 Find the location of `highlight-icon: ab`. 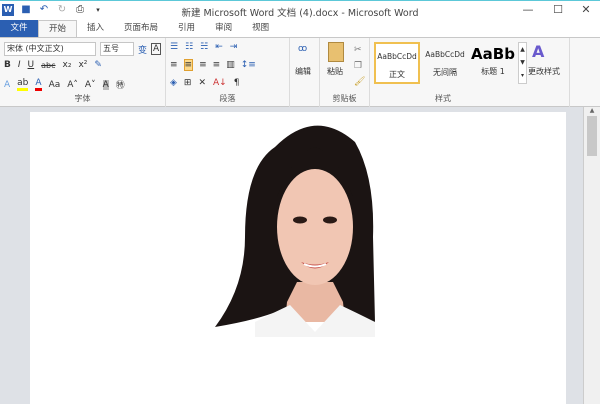

highlight-icon: ab is located at coordinates (23, 84).